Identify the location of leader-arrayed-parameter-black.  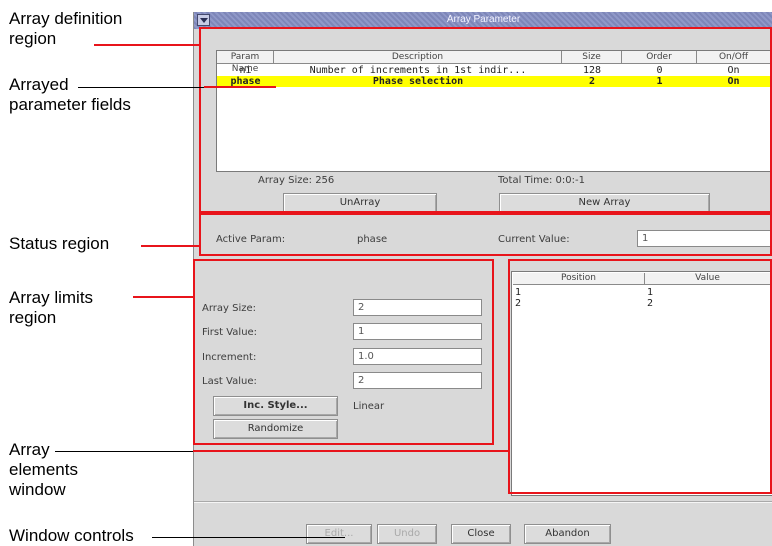
(141, 87).